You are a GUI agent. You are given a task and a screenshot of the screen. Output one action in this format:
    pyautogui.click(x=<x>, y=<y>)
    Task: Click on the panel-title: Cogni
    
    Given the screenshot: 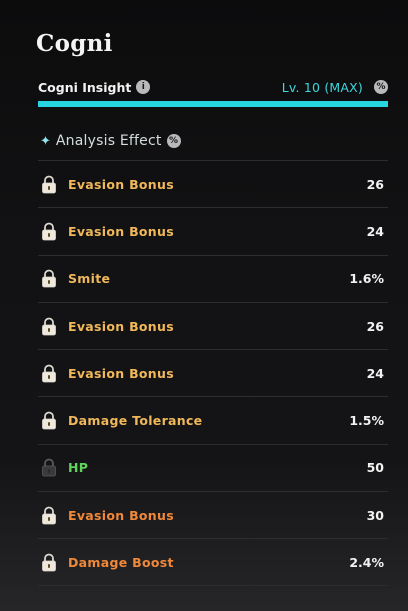 What is the action you would take?
    pyautogui.click(x=74, y=43)
    